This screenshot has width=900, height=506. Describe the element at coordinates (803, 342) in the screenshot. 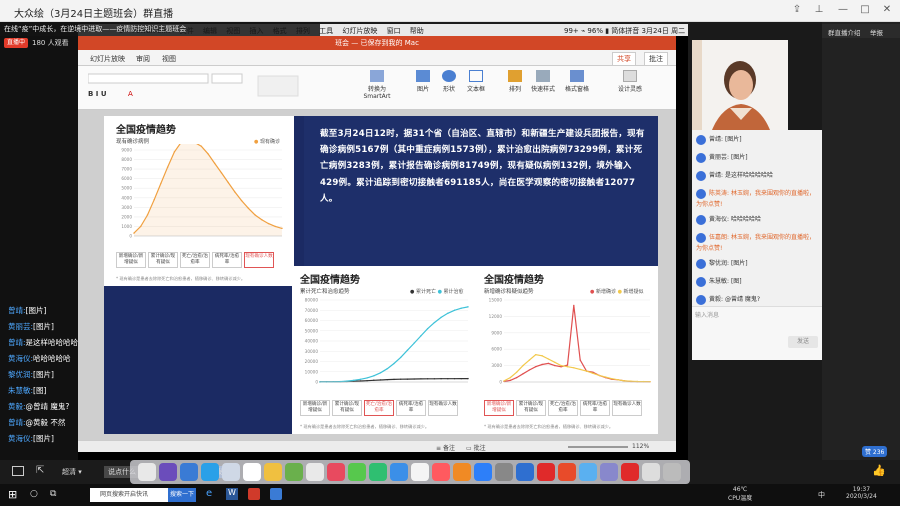

I see `send-button: 发送` at that location.